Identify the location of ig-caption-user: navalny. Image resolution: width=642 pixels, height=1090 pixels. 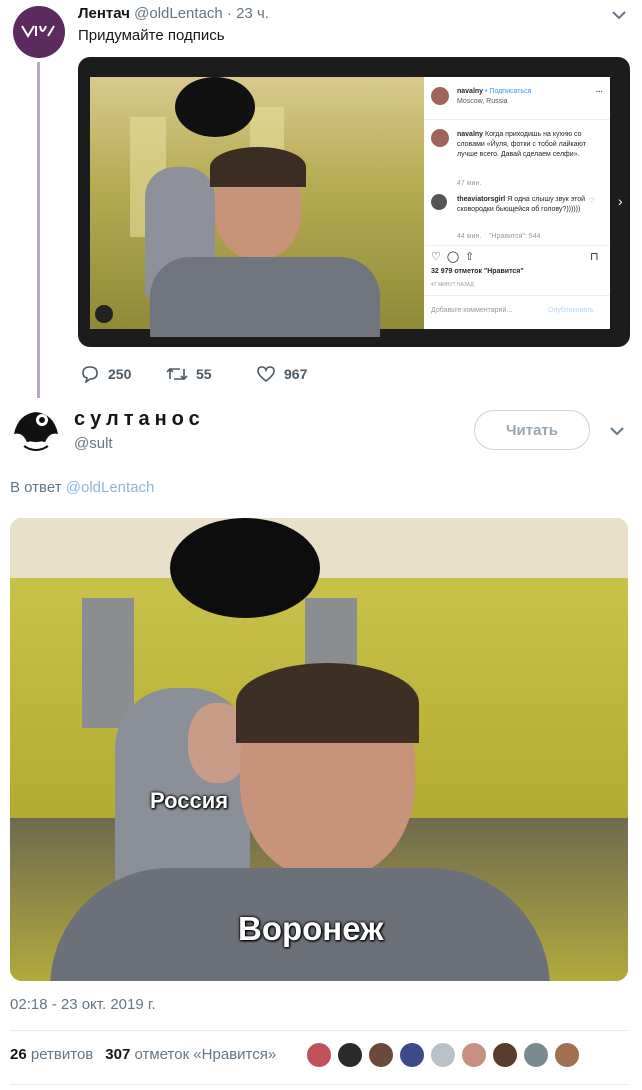
(470, 134).